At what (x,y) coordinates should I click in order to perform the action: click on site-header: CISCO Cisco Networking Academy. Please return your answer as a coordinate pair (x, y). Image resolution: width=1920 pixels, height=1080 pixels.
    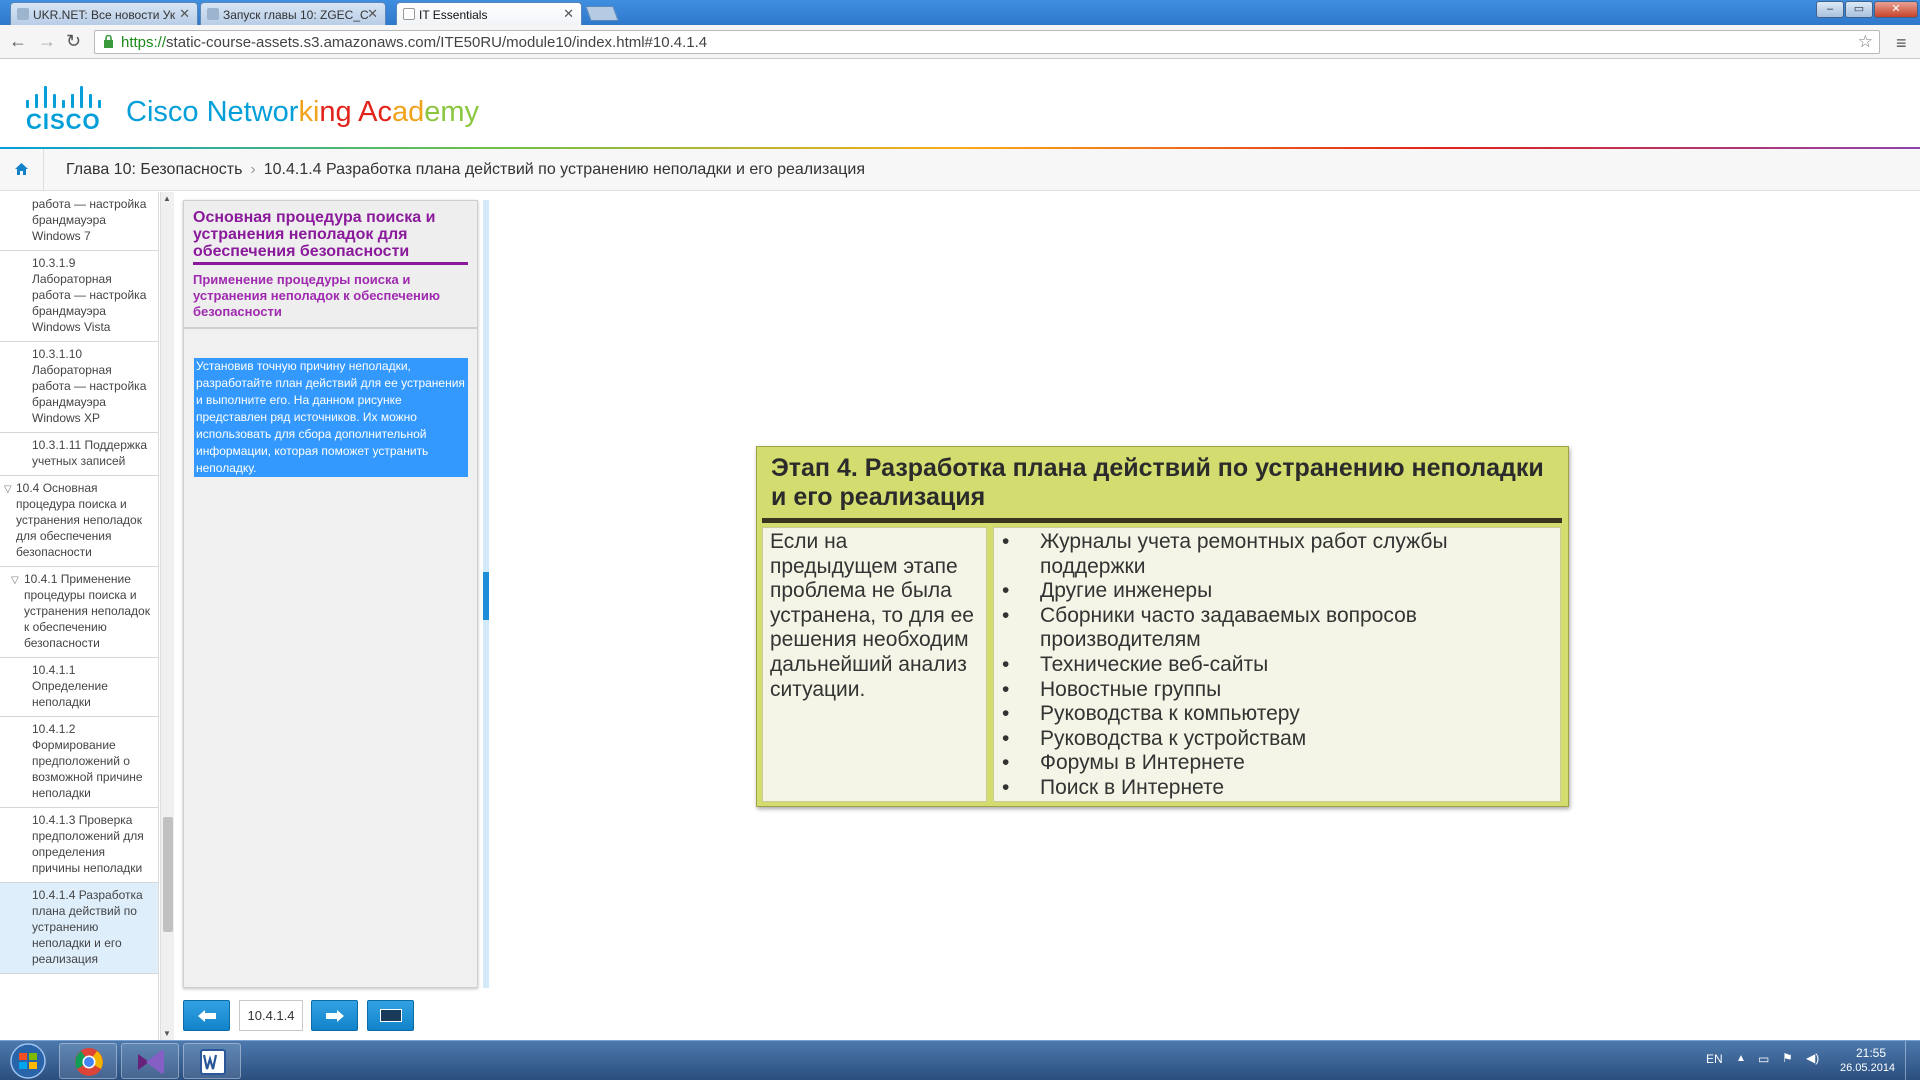
    Looking at the image, I should click on (960, 104).